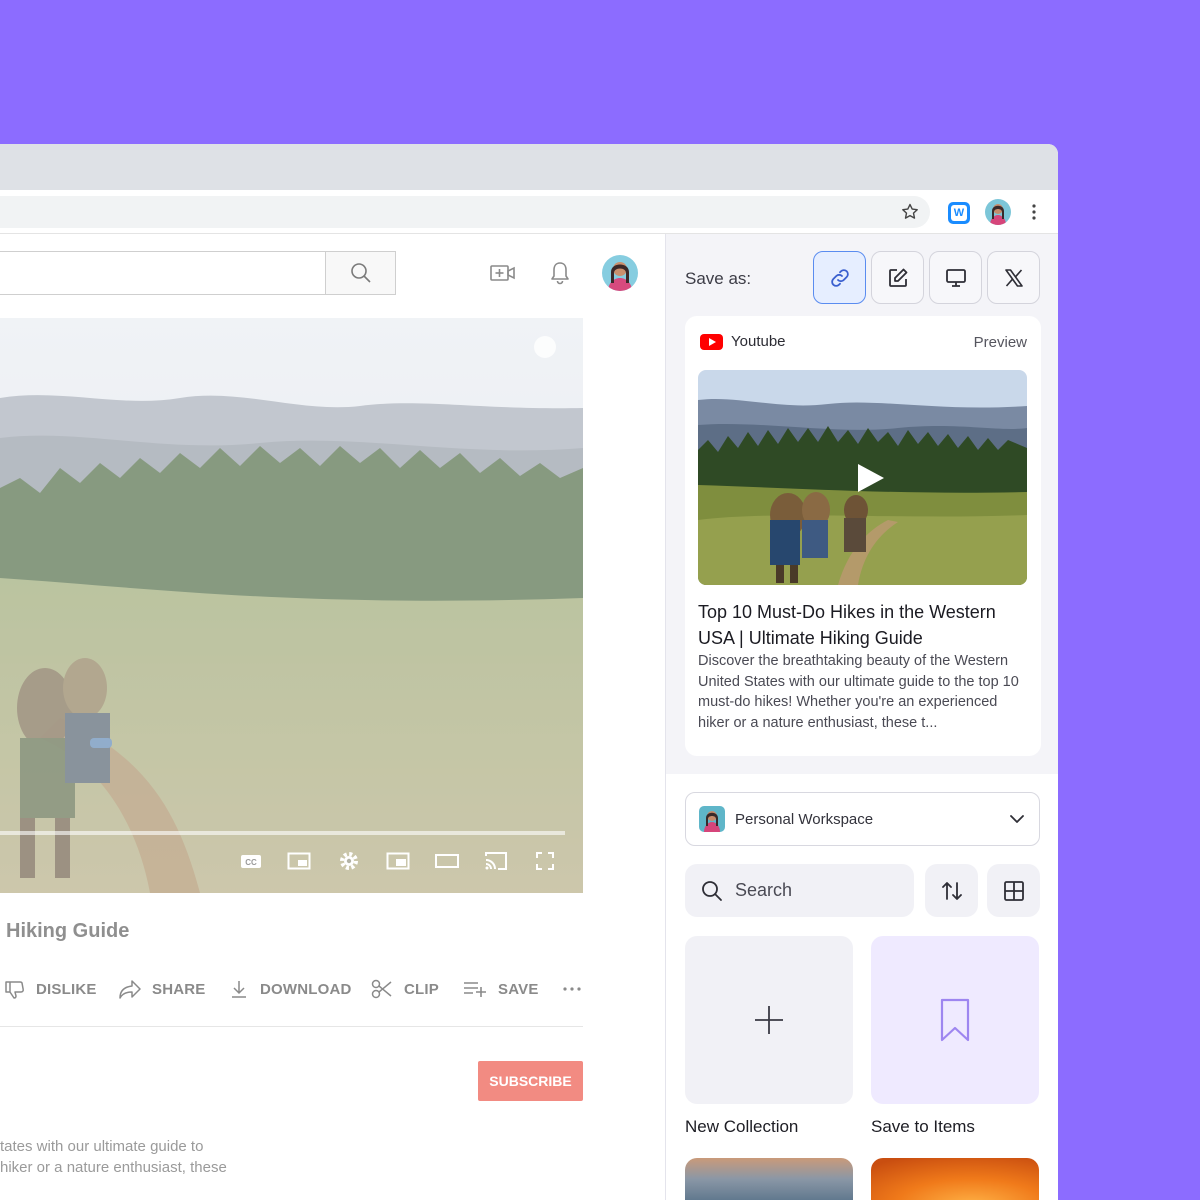 This screenshot has height=1200, width=1200. Describe the element at coordinates (102, 1146) in the screenshot. I see `description-line: tates with our ultimate guide to` at that location.